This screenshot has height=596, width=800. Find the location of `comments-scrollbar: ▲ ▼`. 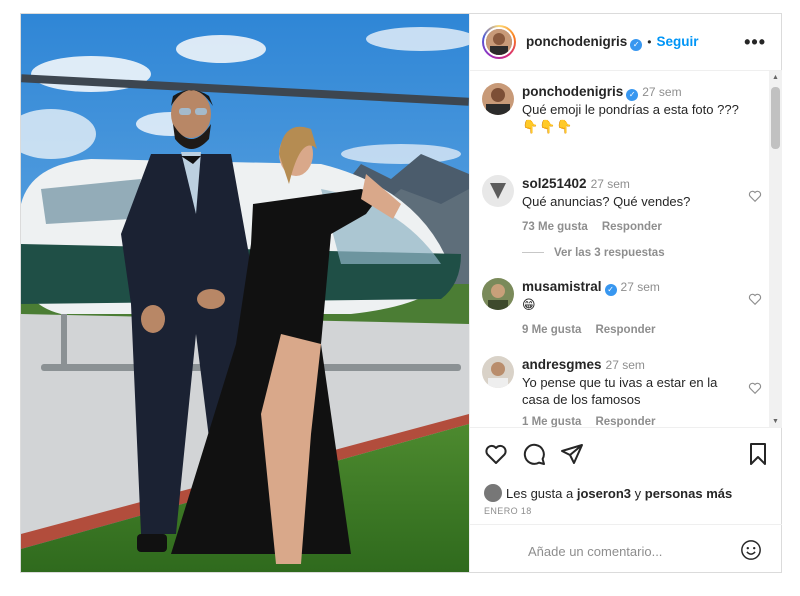

comments-scrollbar: ▲ ▼ is located at coordinates (775, 249).